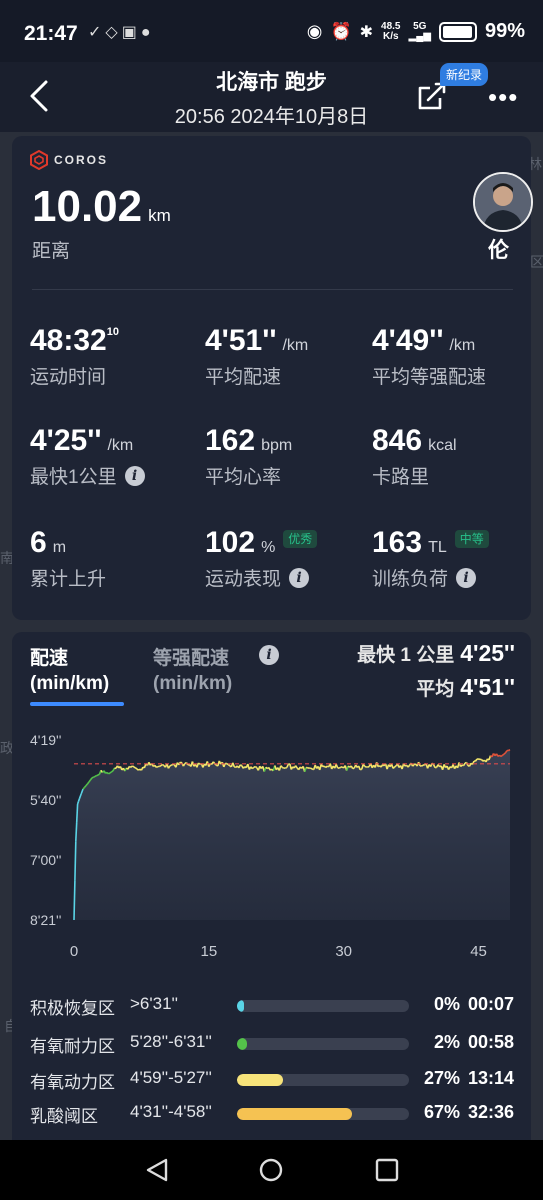 The width and height of the screenshot is (543, 1200). Describe the element at coordinates (471, 538) in the screenshot. I see `training-load-tag: 中等` at that location.